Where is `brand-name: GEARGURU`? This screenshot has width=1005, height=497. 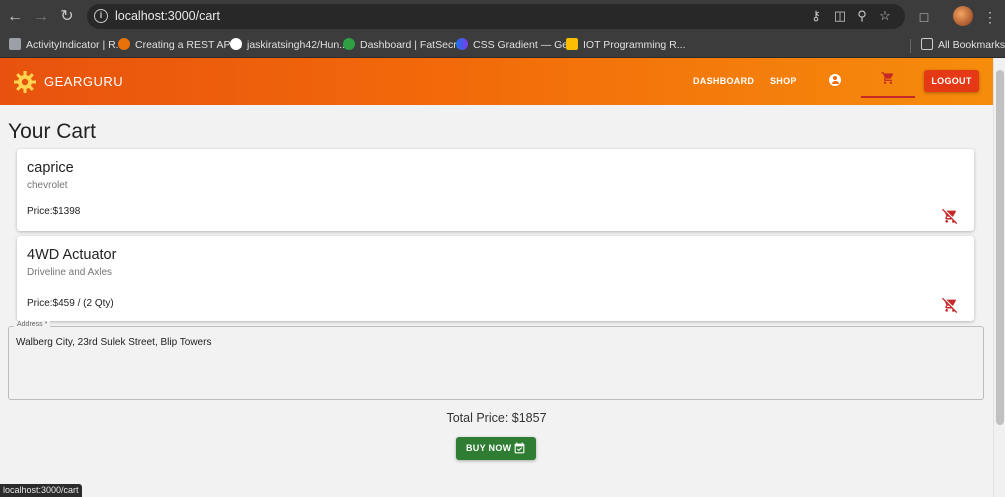
brand-name: GEARGURU is located at coordinates (83, 81).